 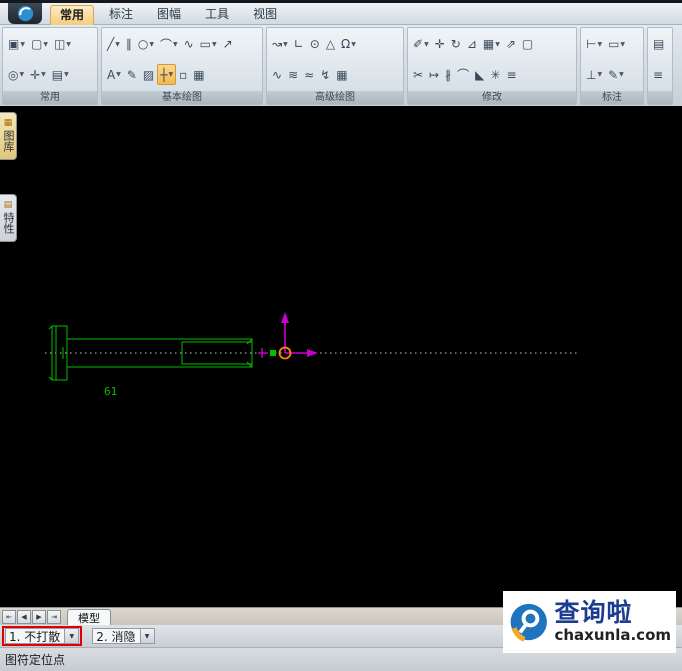 What do you see at coordinates (169, 15) in the screenshot?
I see `menu-tab: 图幅` at bounding box center [169, 15].